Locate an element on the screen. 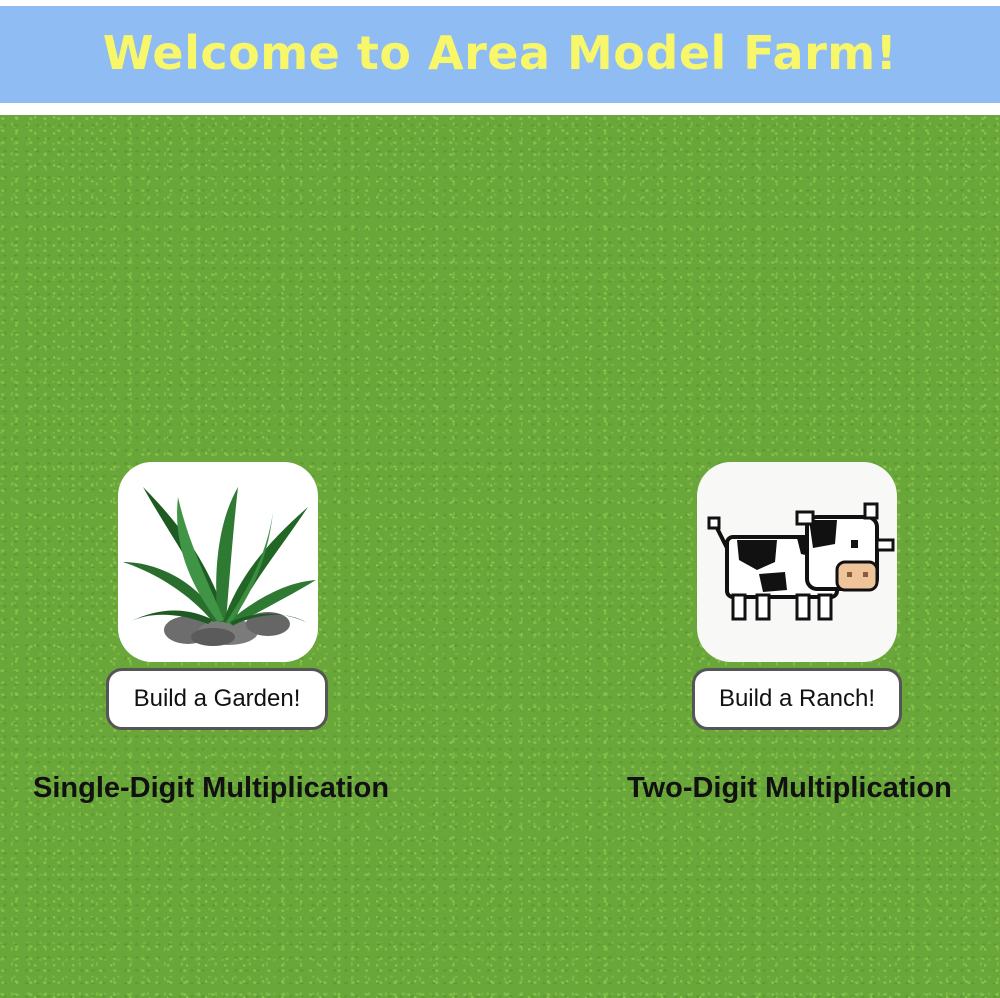 The height and width of the screenshot is (998, 1000). garden-image-card is located at coordinates (218, 562).